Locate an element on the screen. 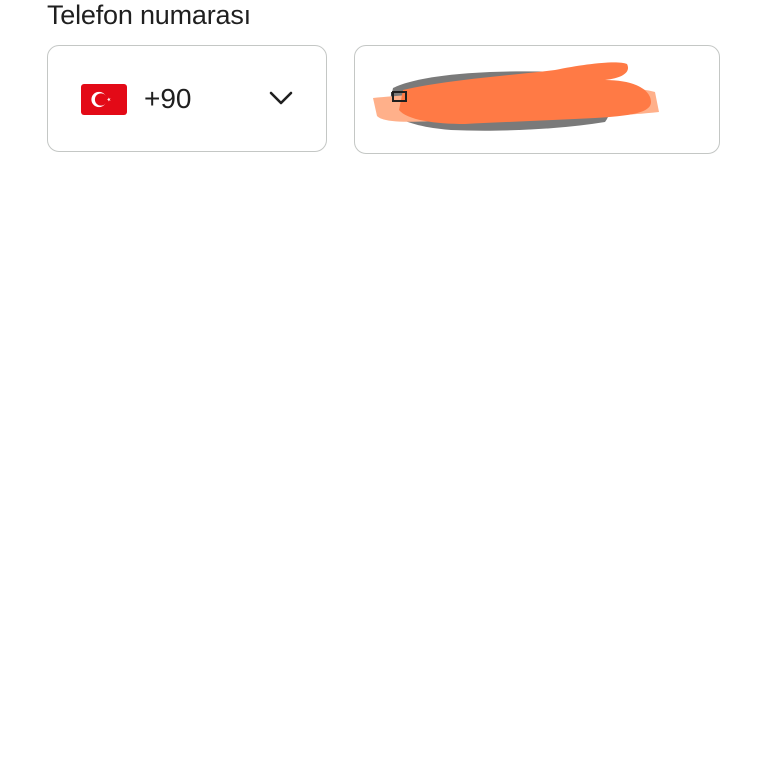 The image size is (768, 768). country-dial-code: +90 is located at coordinates (168, 98).